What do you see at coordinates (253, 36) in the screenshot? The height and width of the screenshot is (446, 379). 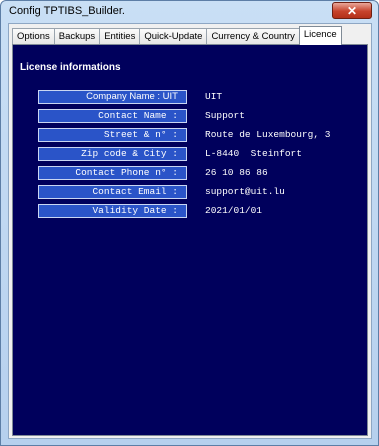 I see `tab-currency-country: Currency & Country` at bounding box center [253, 36].